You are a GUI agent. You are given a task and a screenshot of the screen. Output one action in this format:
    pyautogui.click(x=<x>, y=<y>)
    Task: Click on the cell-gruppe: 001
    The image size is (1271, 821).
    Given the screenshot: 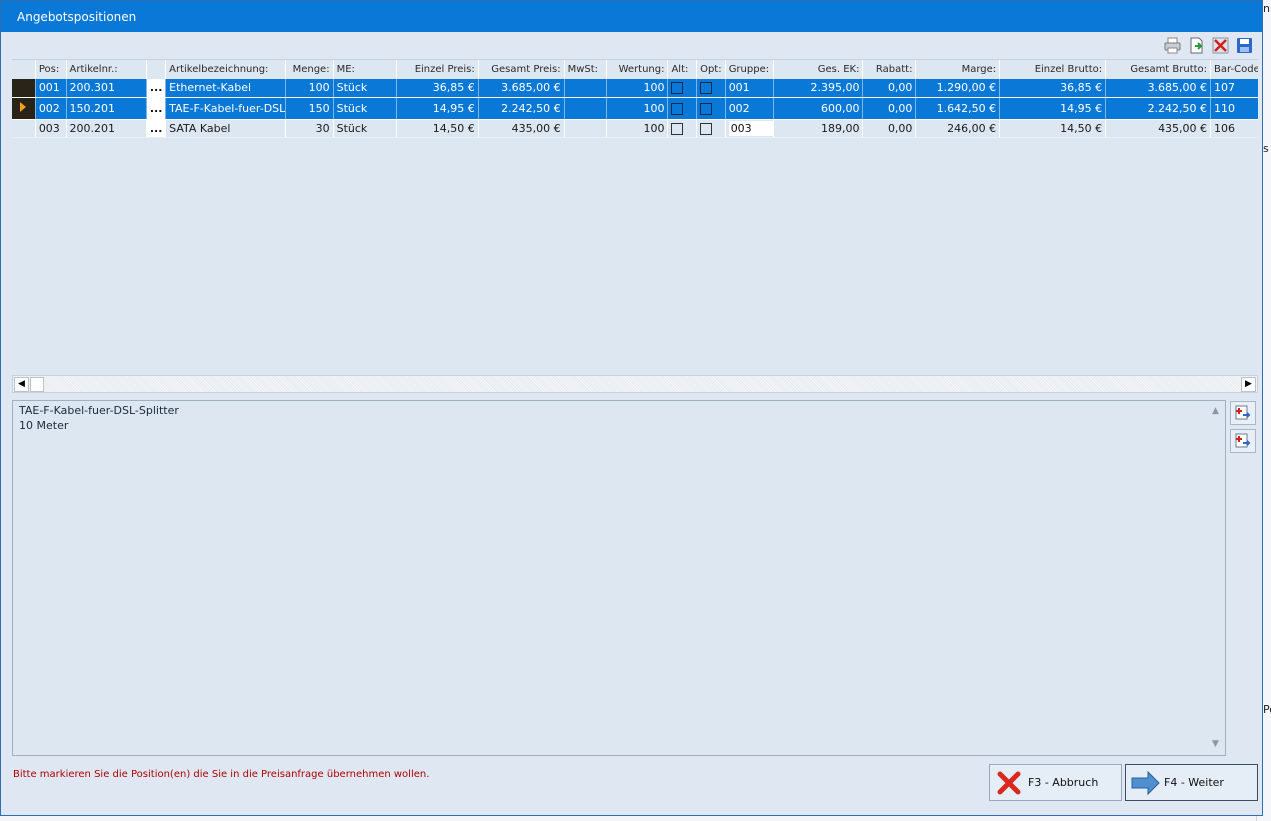 What is the action you would take?
    pyautogui.click(x=750, y=88)
    